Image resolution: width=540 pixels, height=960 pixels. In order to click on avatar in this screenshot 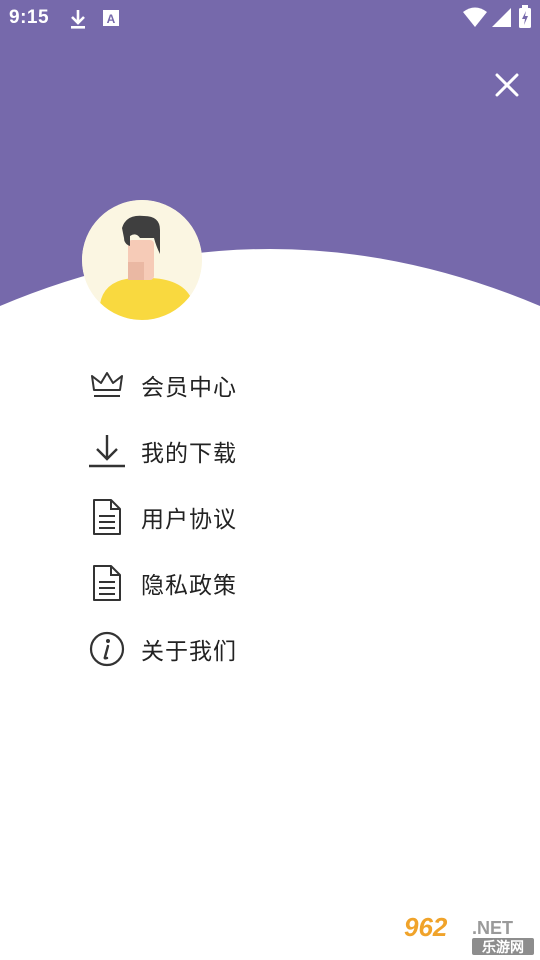, I will do `click(142, 260)`.